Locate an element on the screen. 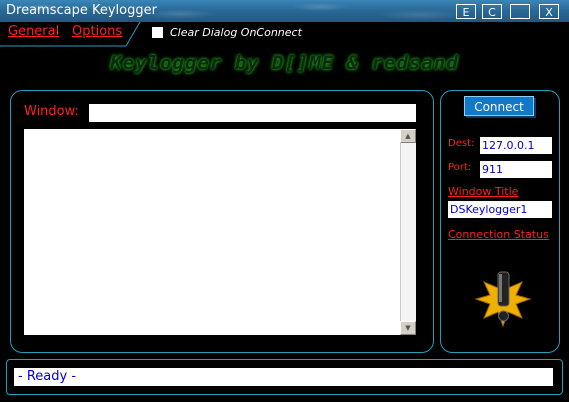  clear-dialog-checkbox is located at coordinates (157, 32).